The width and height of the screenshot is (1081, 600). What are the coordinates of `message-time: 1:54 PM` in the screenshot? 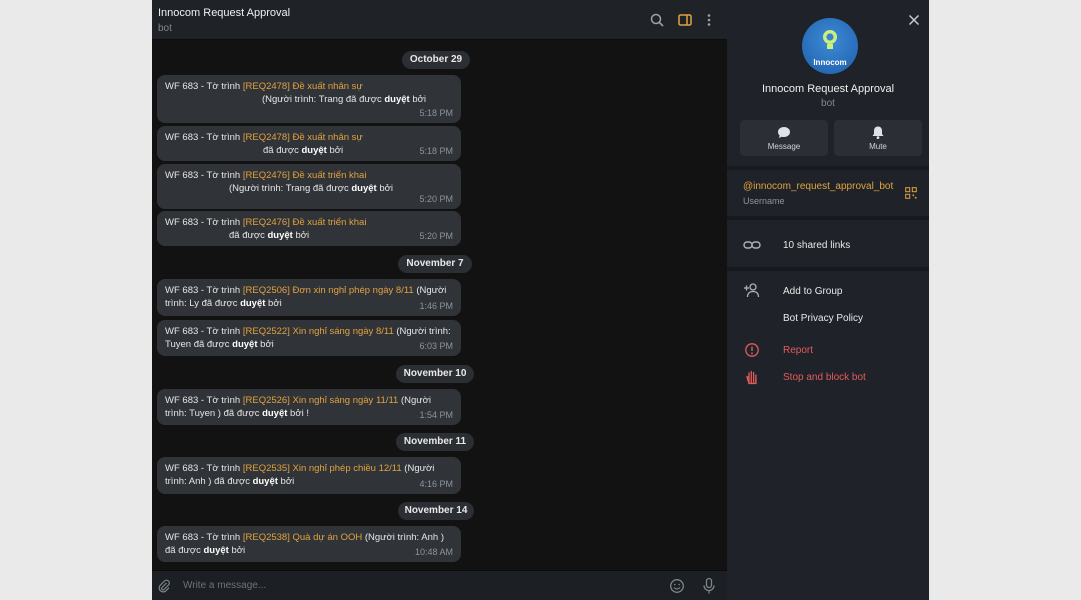 It's located at (436, 415).